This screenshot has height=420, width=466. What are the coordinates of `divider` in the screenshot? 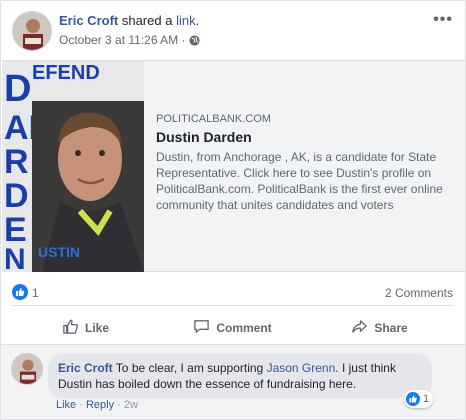 It's located at (232, 305).